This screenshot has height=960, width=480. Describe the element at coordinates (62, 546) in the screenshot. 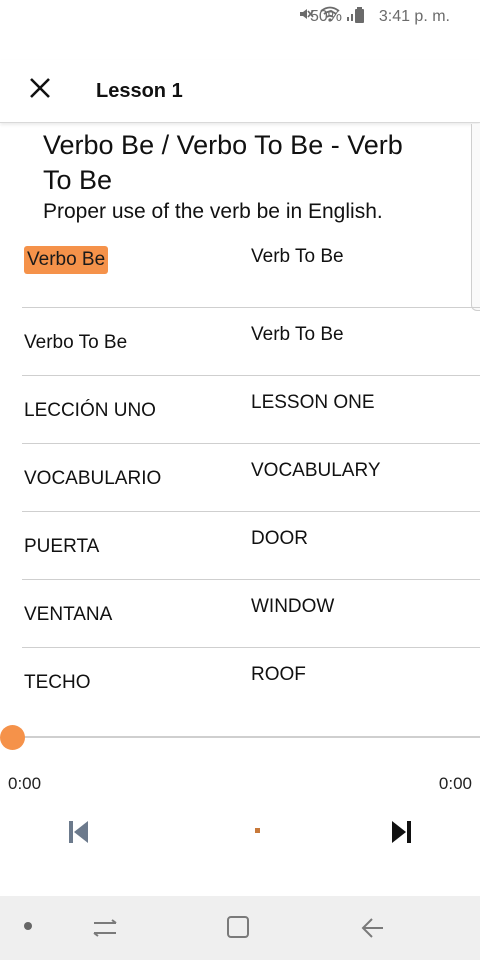

I see `spanish-term: PUERTA` at that location.